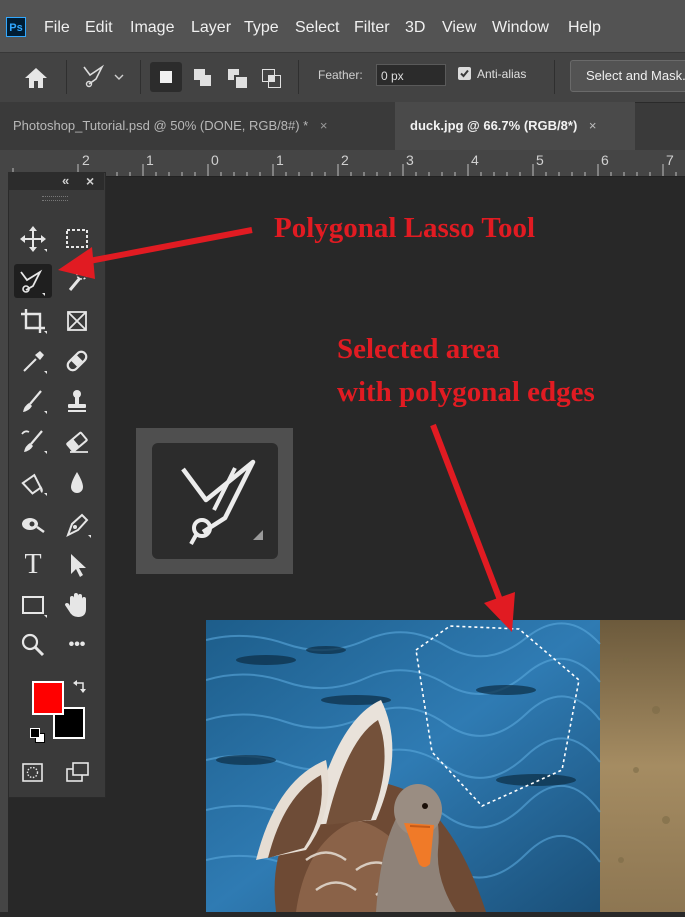 This screenshot has height=917, width=685. I want to click on more-icon: •••, so click(77, 644).